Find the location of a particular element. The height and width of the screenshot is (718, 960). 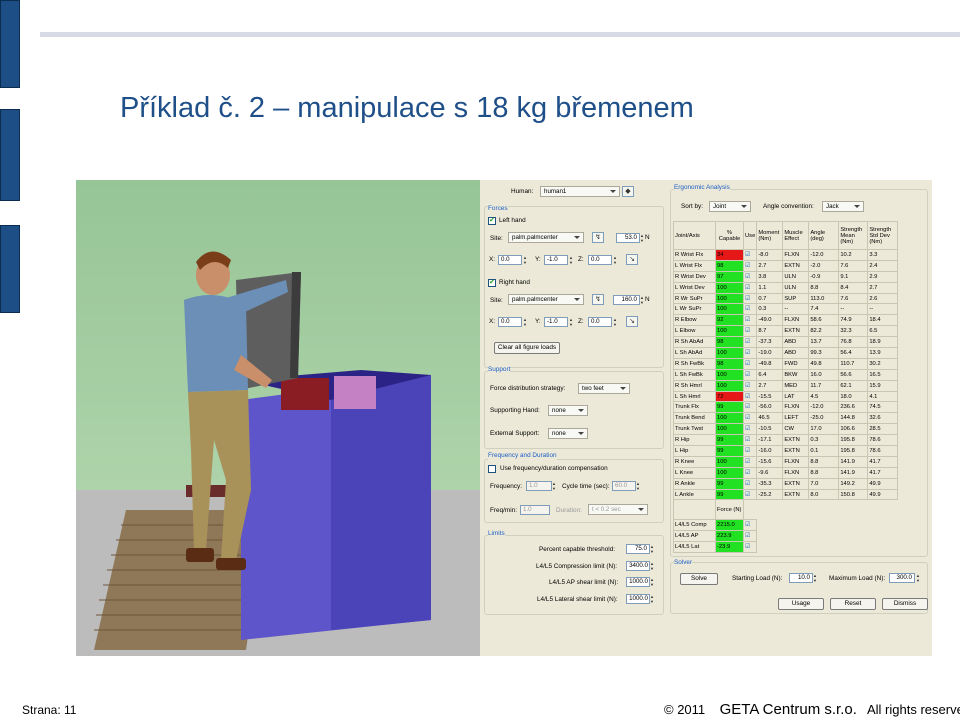

table-row: L Sh Hmrl 72 ☑ -15.5 LAT 4.5 18.0 4.1 is located at coordinates (786, 396).